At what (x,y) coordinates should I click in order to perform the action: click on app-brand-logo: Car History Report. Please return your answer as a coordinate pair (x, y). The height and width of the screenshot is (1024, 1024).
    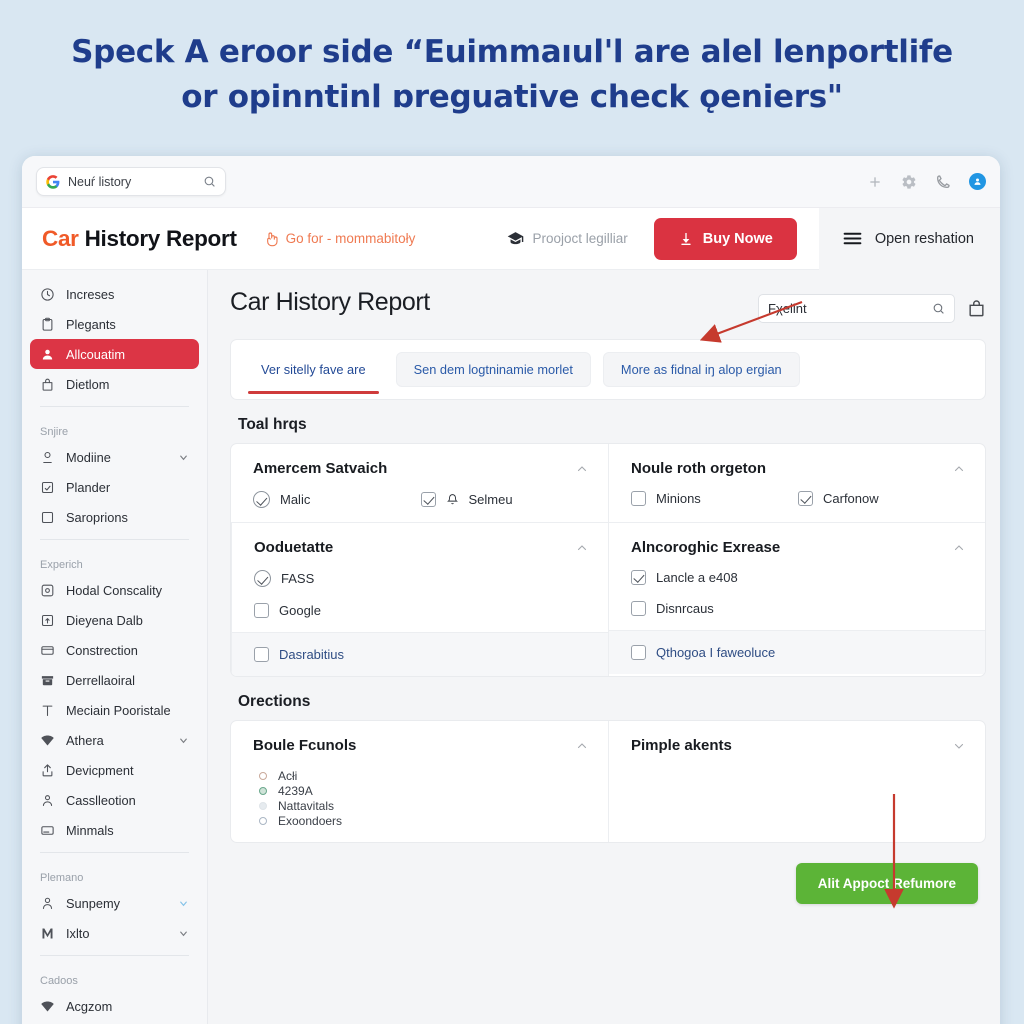
    Looking at the image, I should click on (139, 239).